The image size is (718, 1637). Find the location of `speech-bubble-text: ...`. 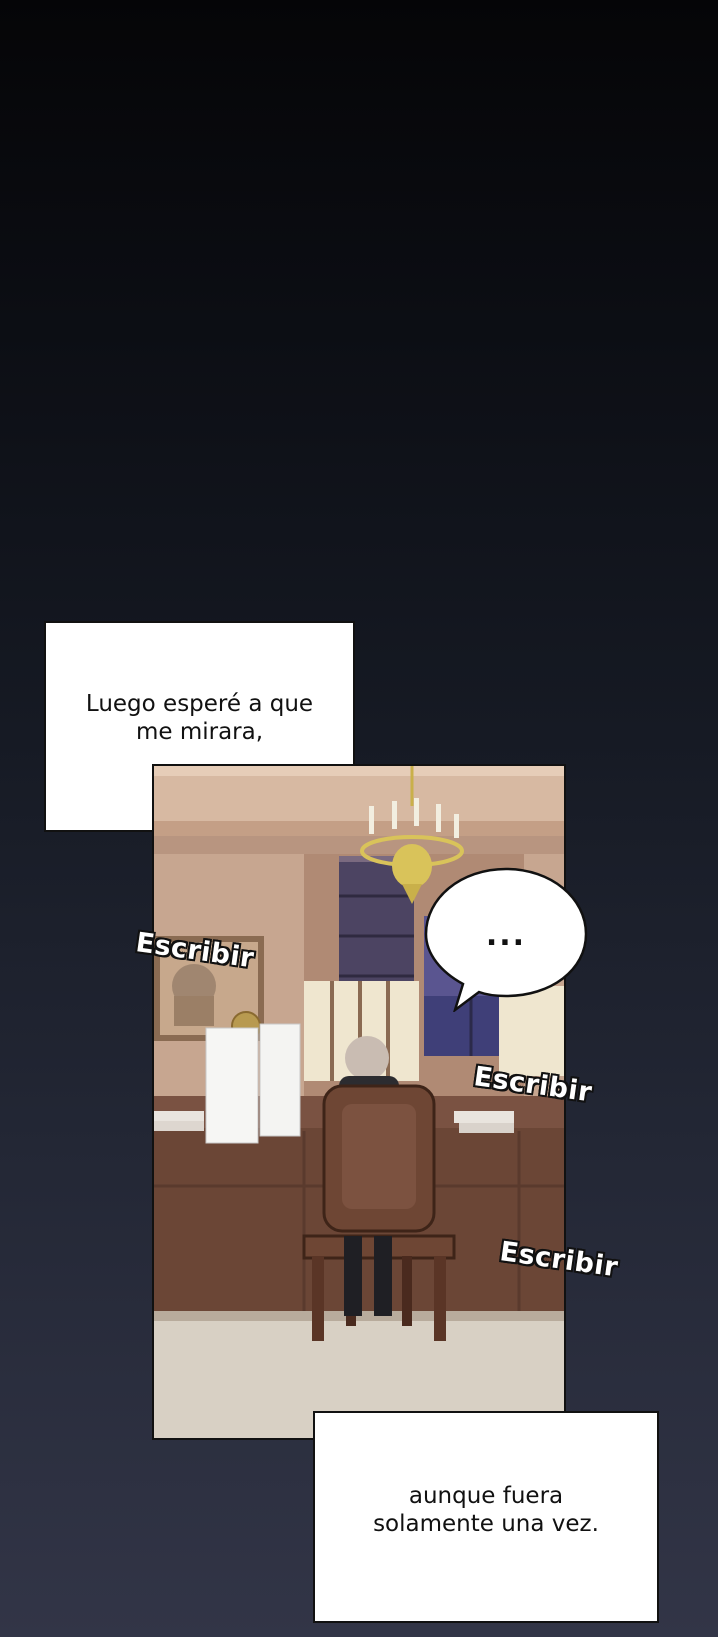

speech-bubble-text: ... is located at coordinates (506, 935).